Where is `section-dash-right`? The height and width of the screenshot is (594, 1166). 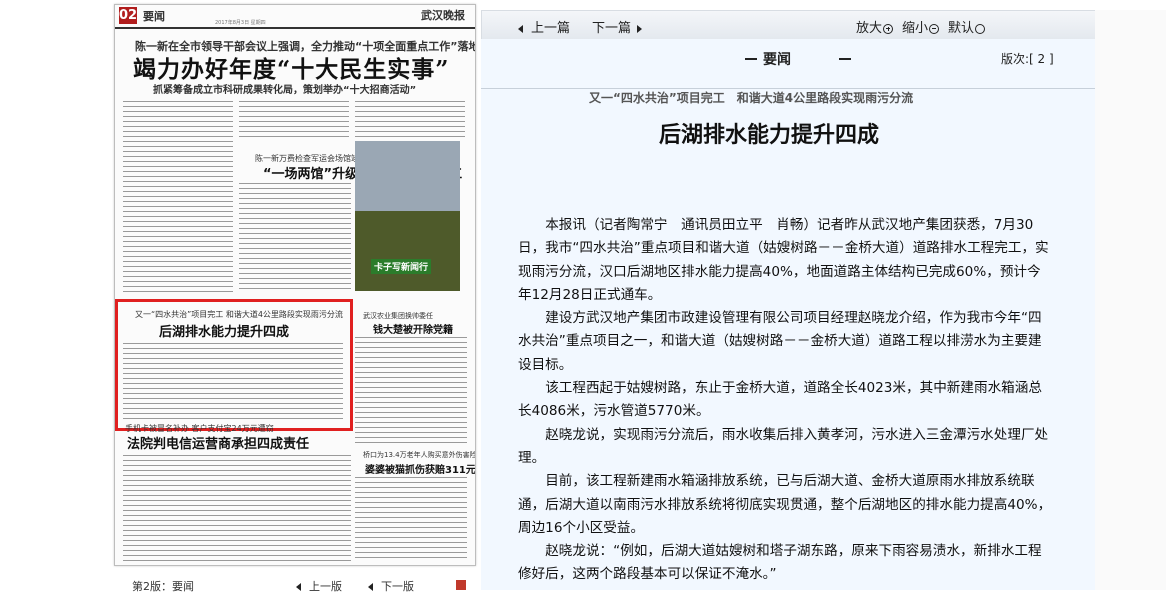 section-dash-right is located at coordinates (845, 59).